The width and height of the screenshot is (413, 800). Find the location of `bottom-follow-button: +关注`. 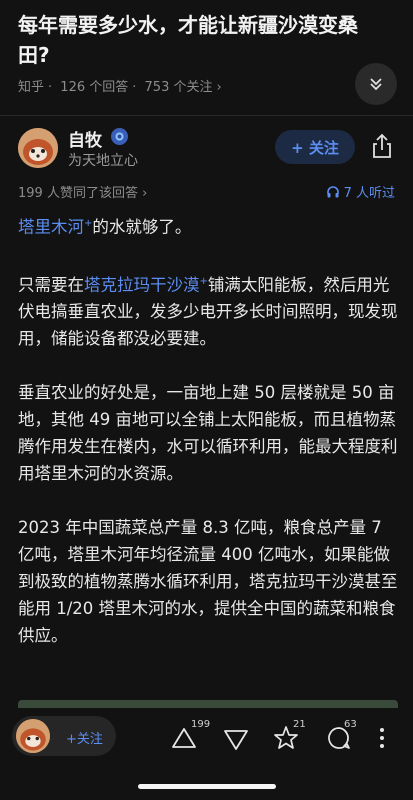

bottom-follow-button: +关注 is located at coordinates (84, 737).